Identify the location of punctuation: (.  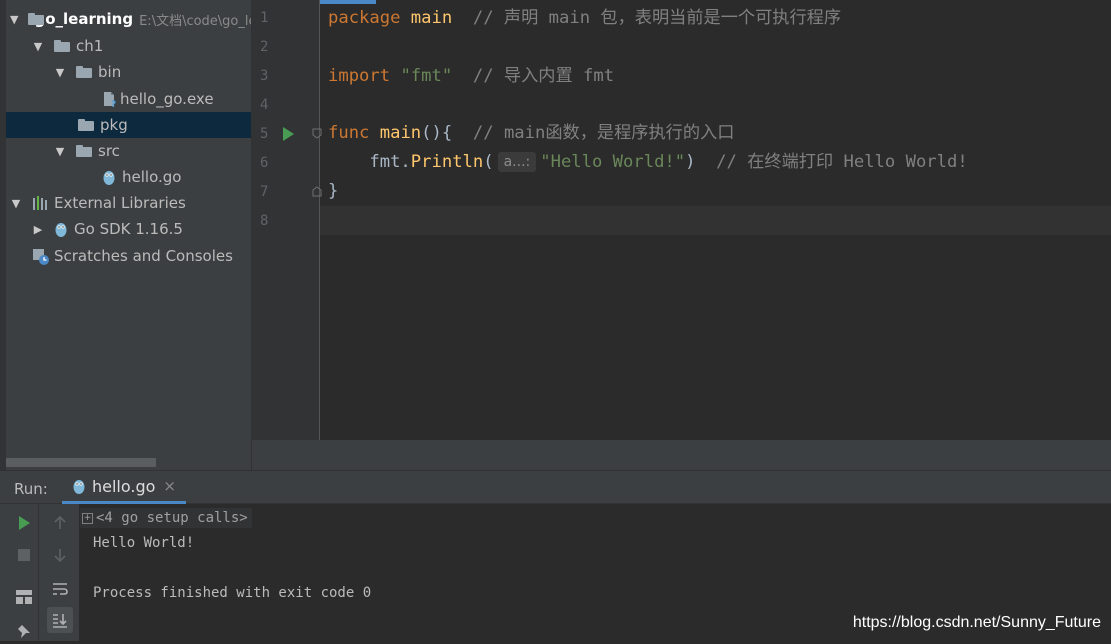
(488, 162).